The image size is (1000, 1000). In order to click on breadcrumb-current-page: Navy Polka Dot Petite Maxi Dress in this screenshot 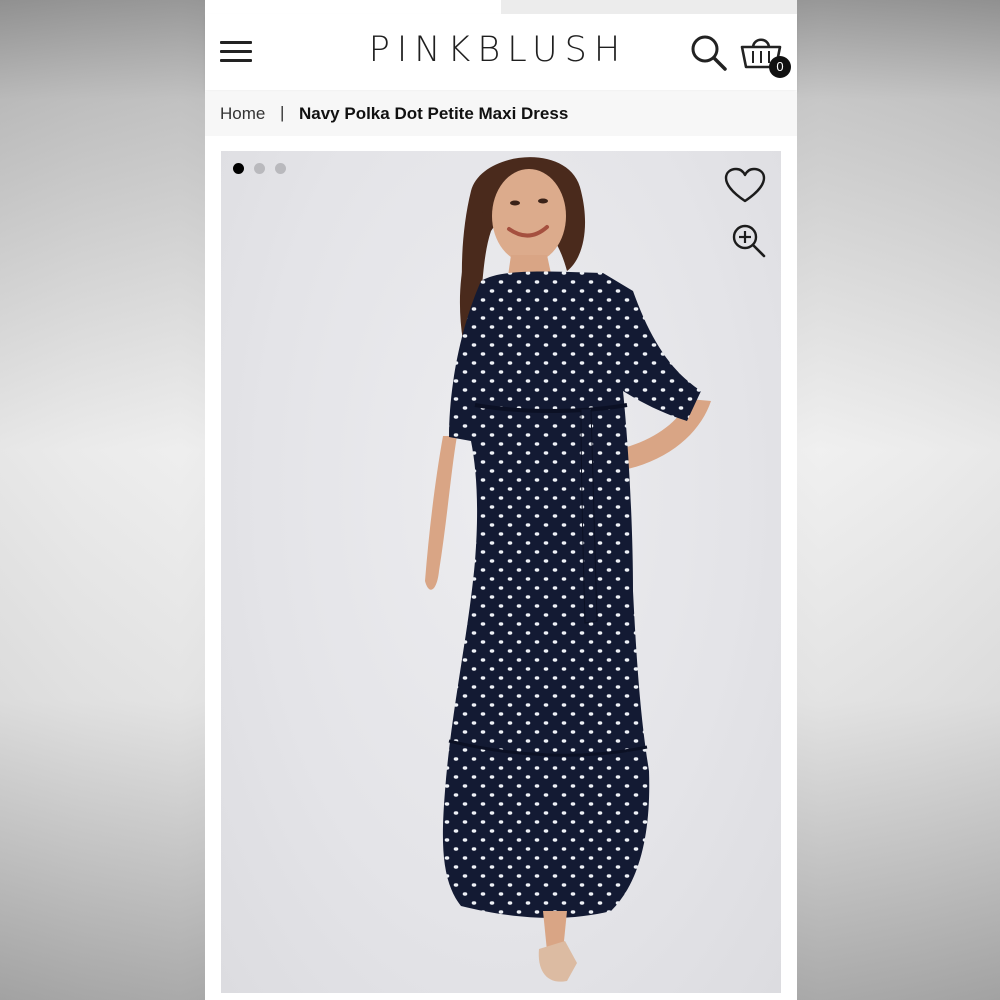, I will do `click(434, 113)`.